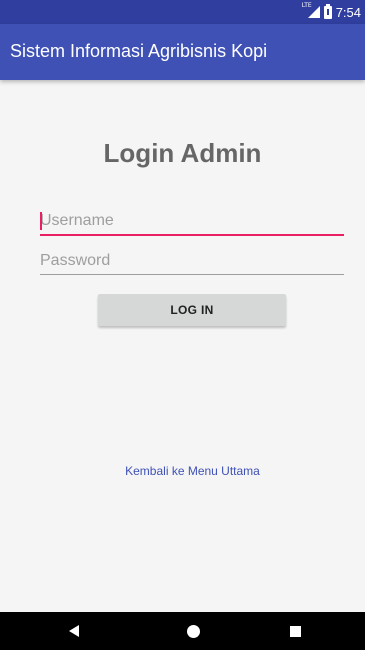 This screenshot has height=650, width=365. What do you see at coordinates (192, 310) in the screenshot?
I see `login-button: LOG IN` at bounding box center [192, 310].